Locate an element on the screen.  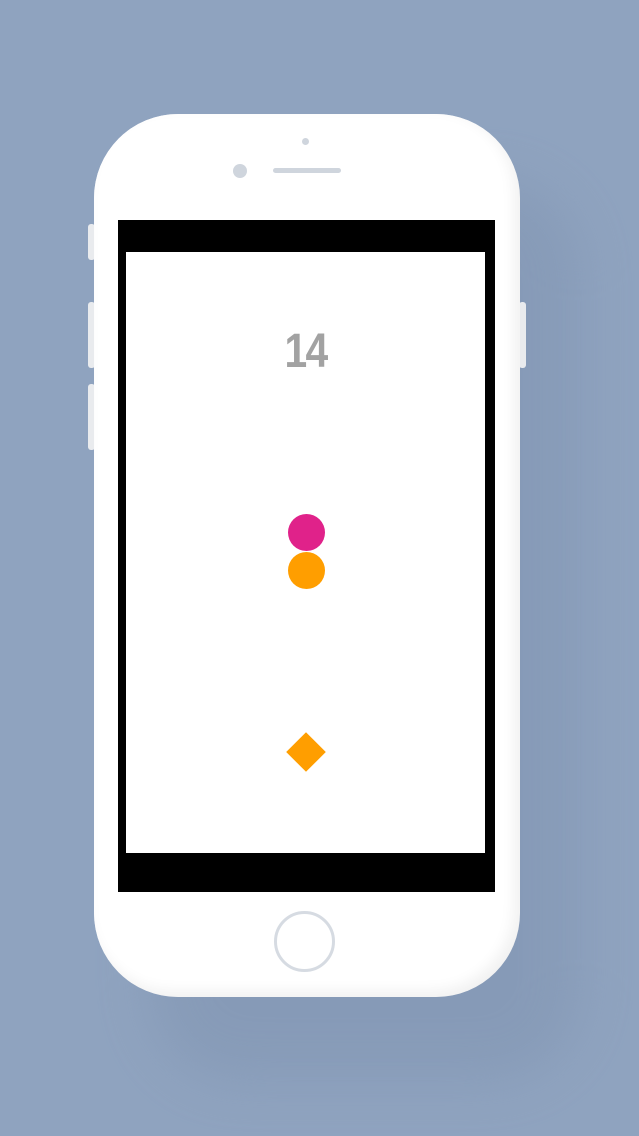
orange-ball is located at coordinates (306, 570).